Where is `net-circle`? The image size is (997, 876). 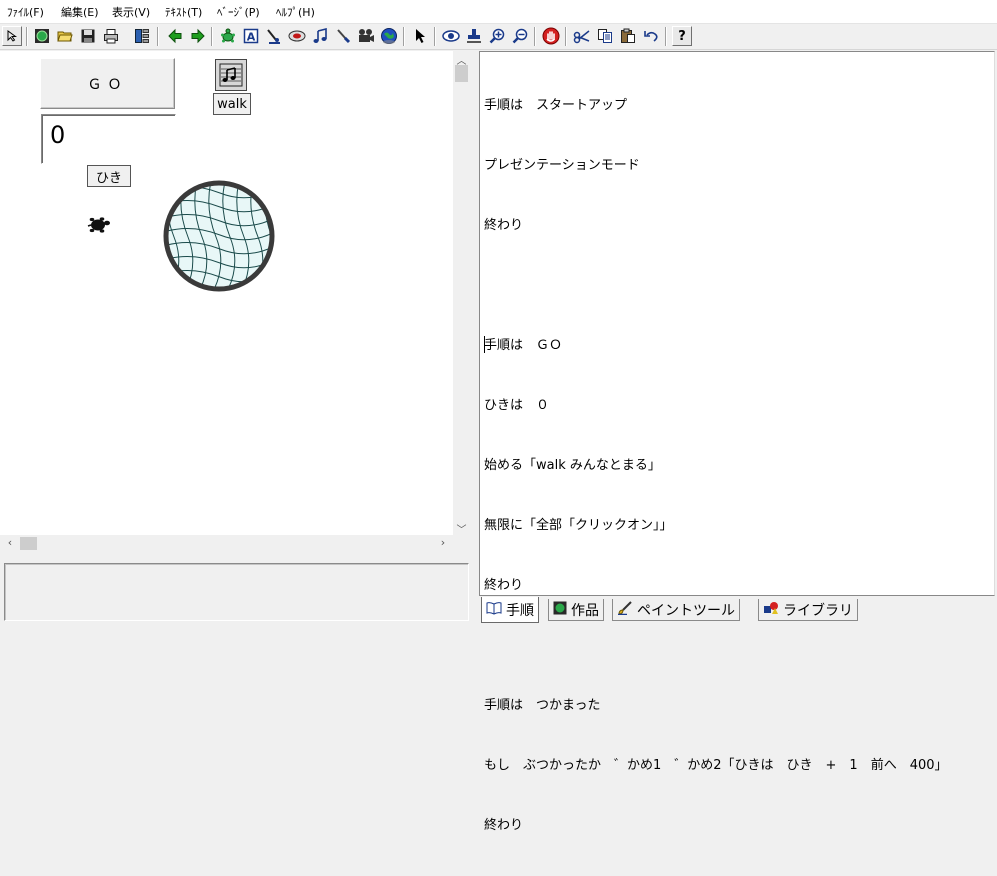 net-circle is located at coordinates (219, 237).